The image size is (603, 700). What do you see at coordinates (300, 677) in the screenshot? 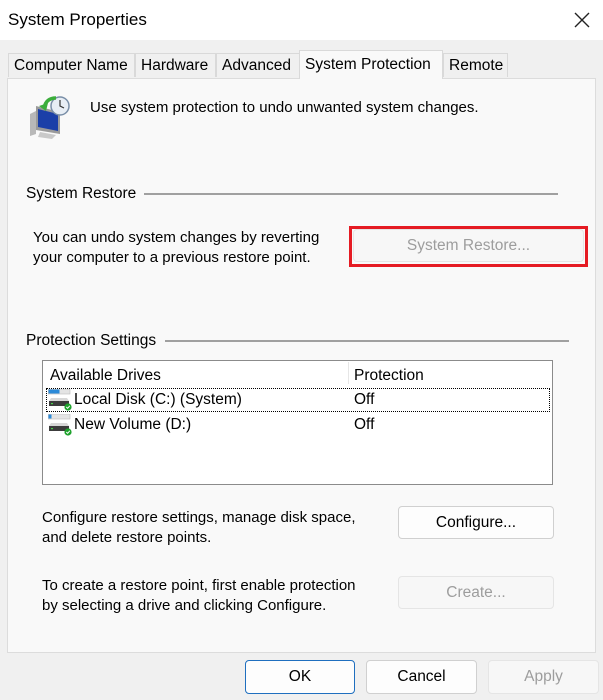
I see `ok-button: OK` at bounding box center [300, 677].